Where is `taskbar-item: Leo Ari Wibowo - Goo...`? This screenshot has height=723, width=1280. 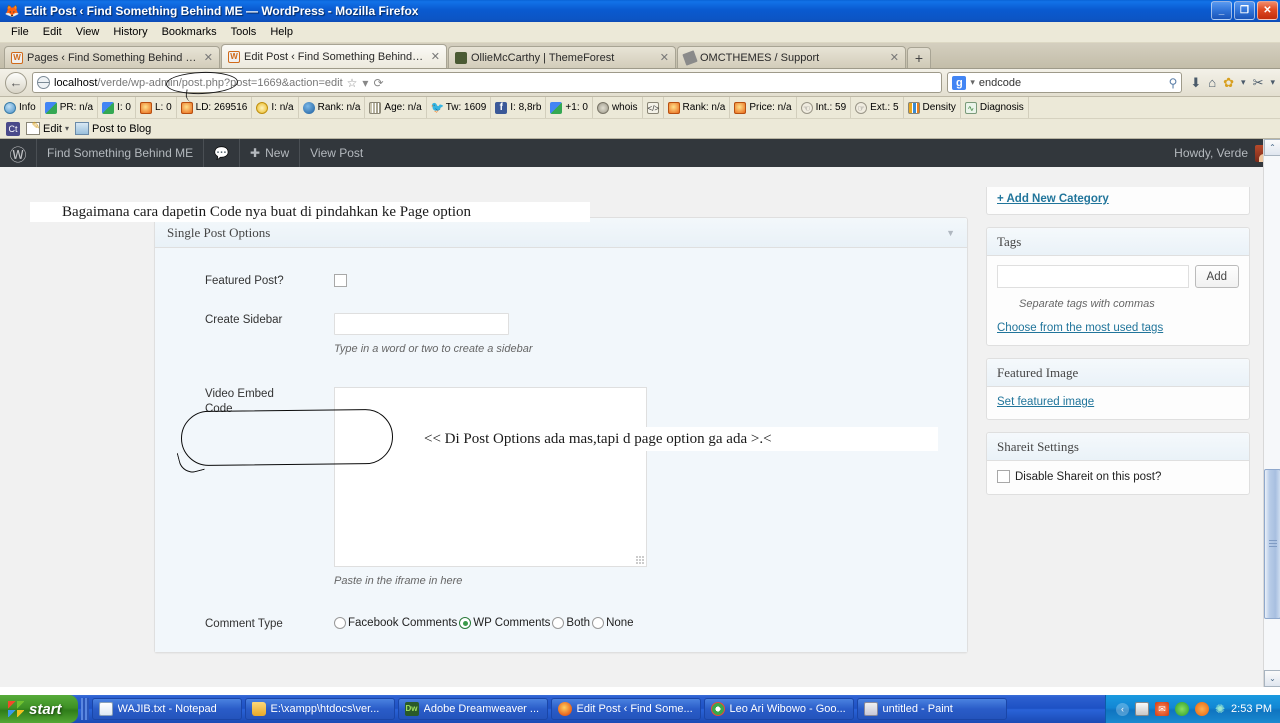
taskbar-item: Leo Ari Wibowo - Goo... is located at coordinates (778, 709).